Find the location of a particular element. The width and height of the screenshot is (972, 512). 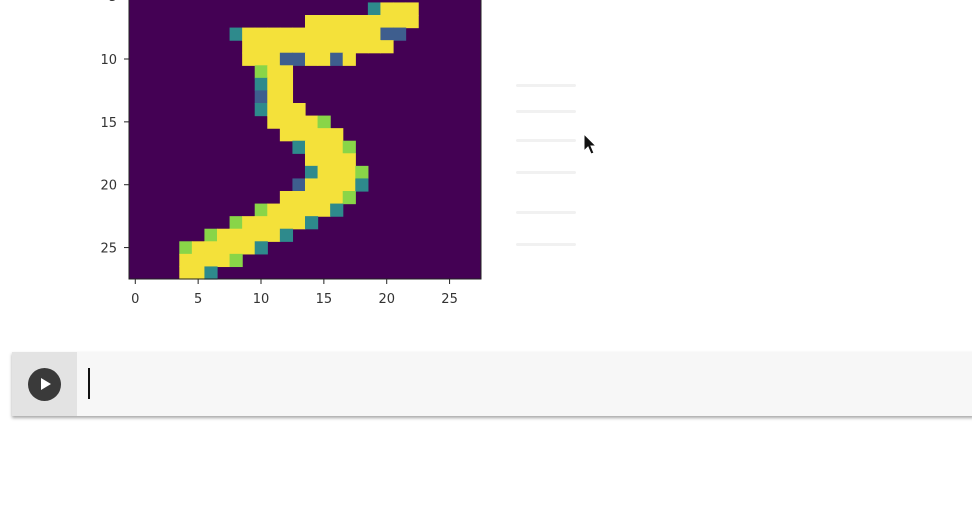

text-caret is located at coordinates (89, 383).